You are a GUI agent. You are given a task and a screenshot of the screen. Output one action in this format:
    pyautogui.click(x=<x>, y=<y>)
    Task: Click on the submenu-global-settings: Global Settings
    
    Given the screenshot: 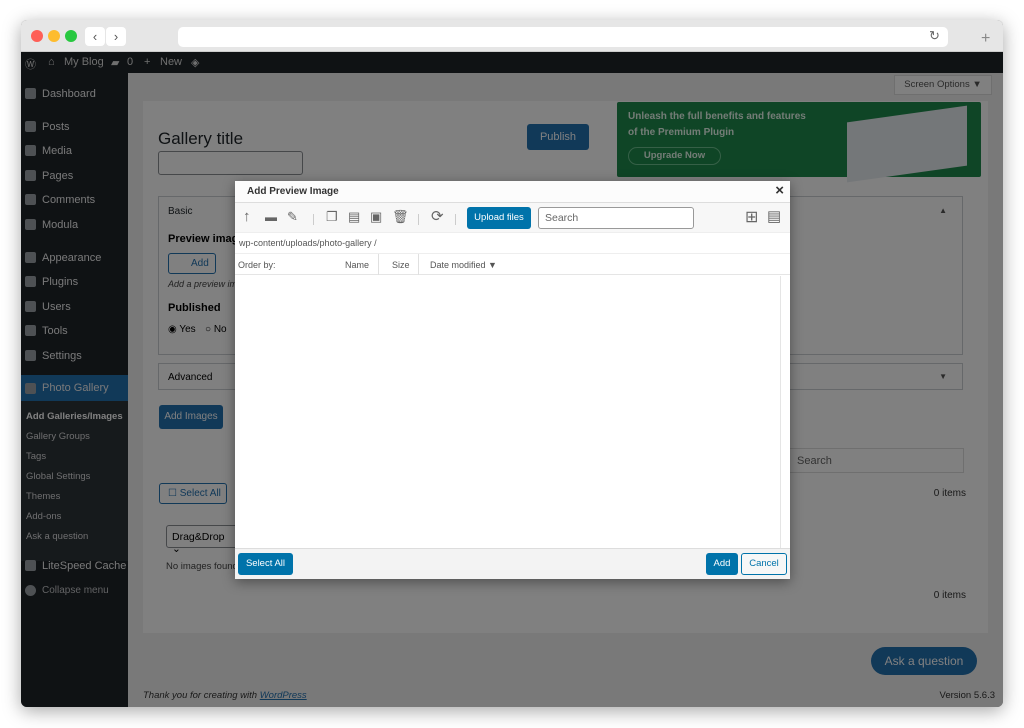 What is the action you would take?
    pyautogui.click(x=58, y=476)
    